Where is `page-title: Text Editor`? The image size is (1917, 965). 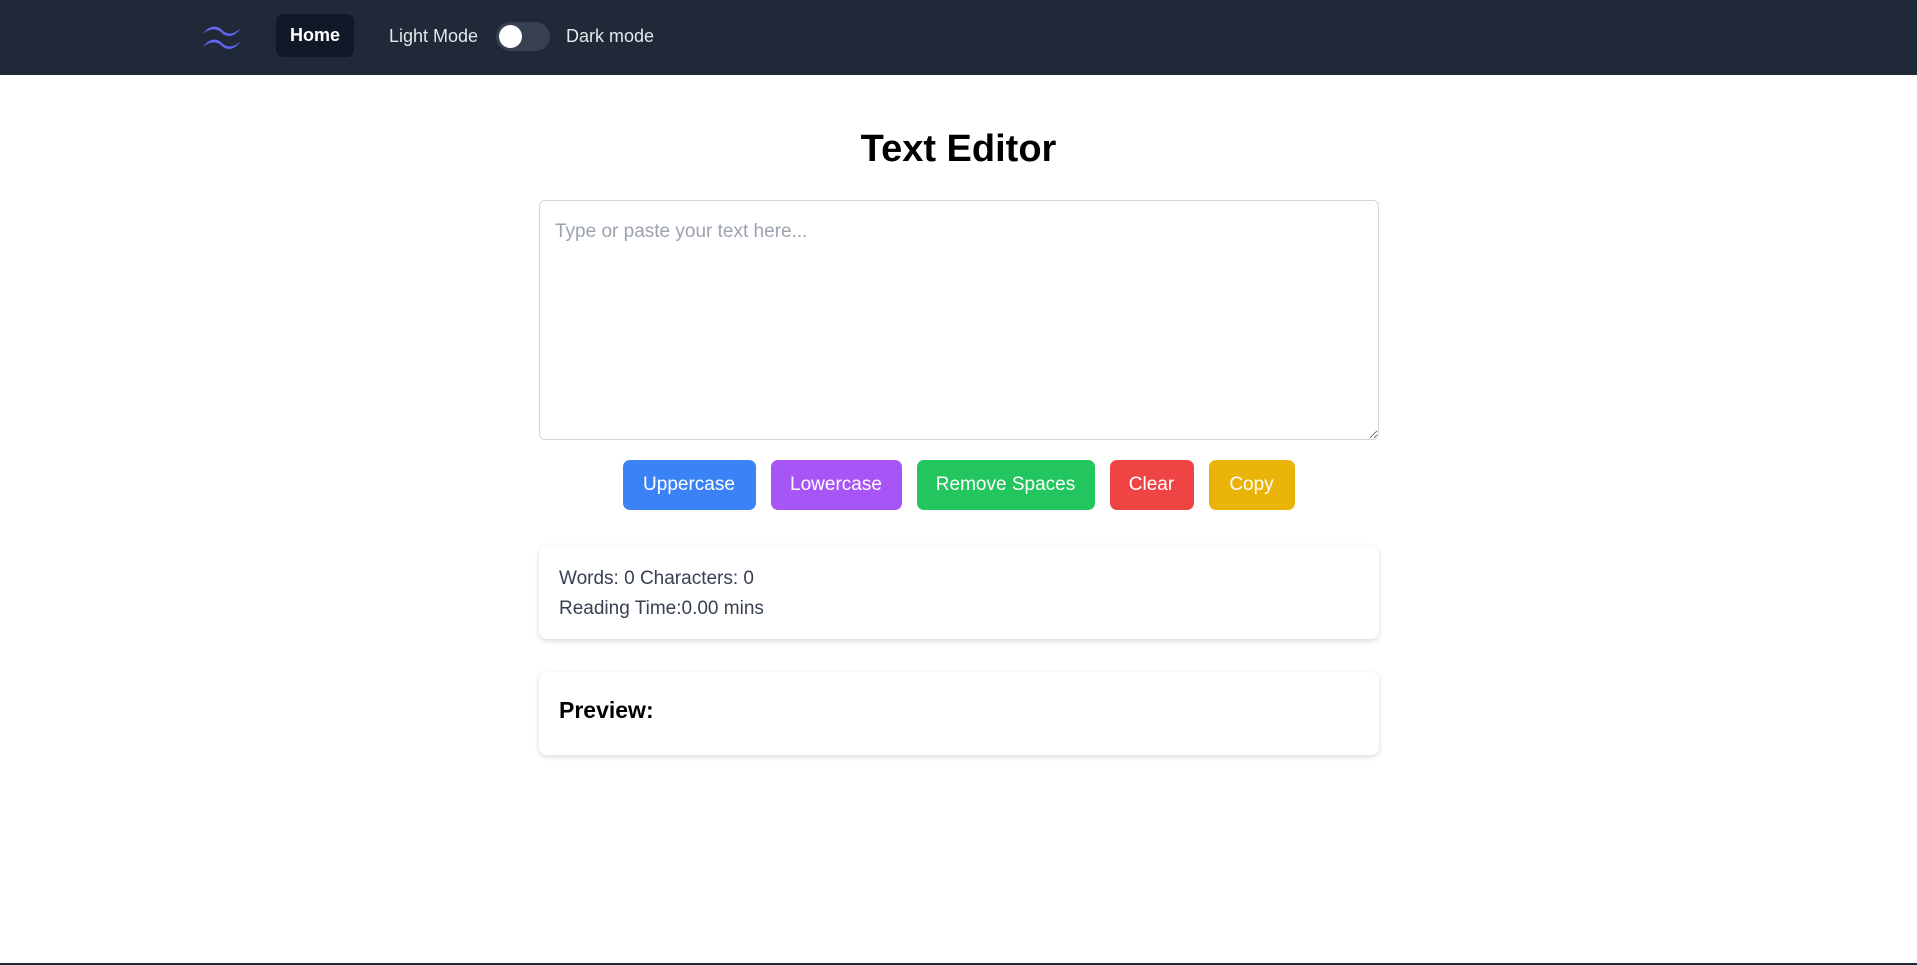 page-title: Text Editor is located at coordinates (958, 149).